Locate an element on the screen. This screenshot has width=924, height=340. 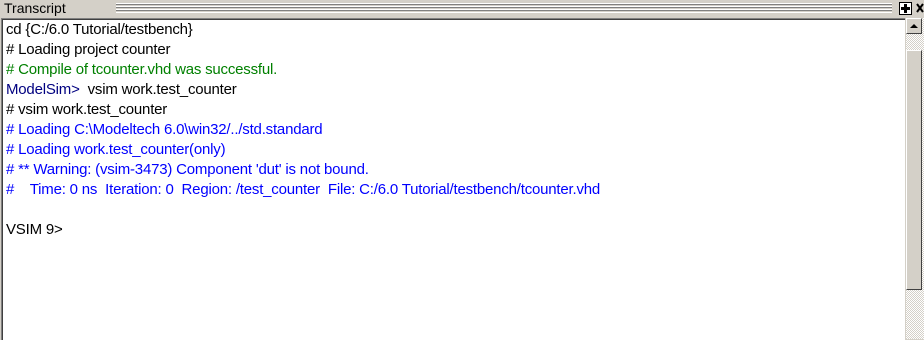
close-button is located at coordinates (920, 8).